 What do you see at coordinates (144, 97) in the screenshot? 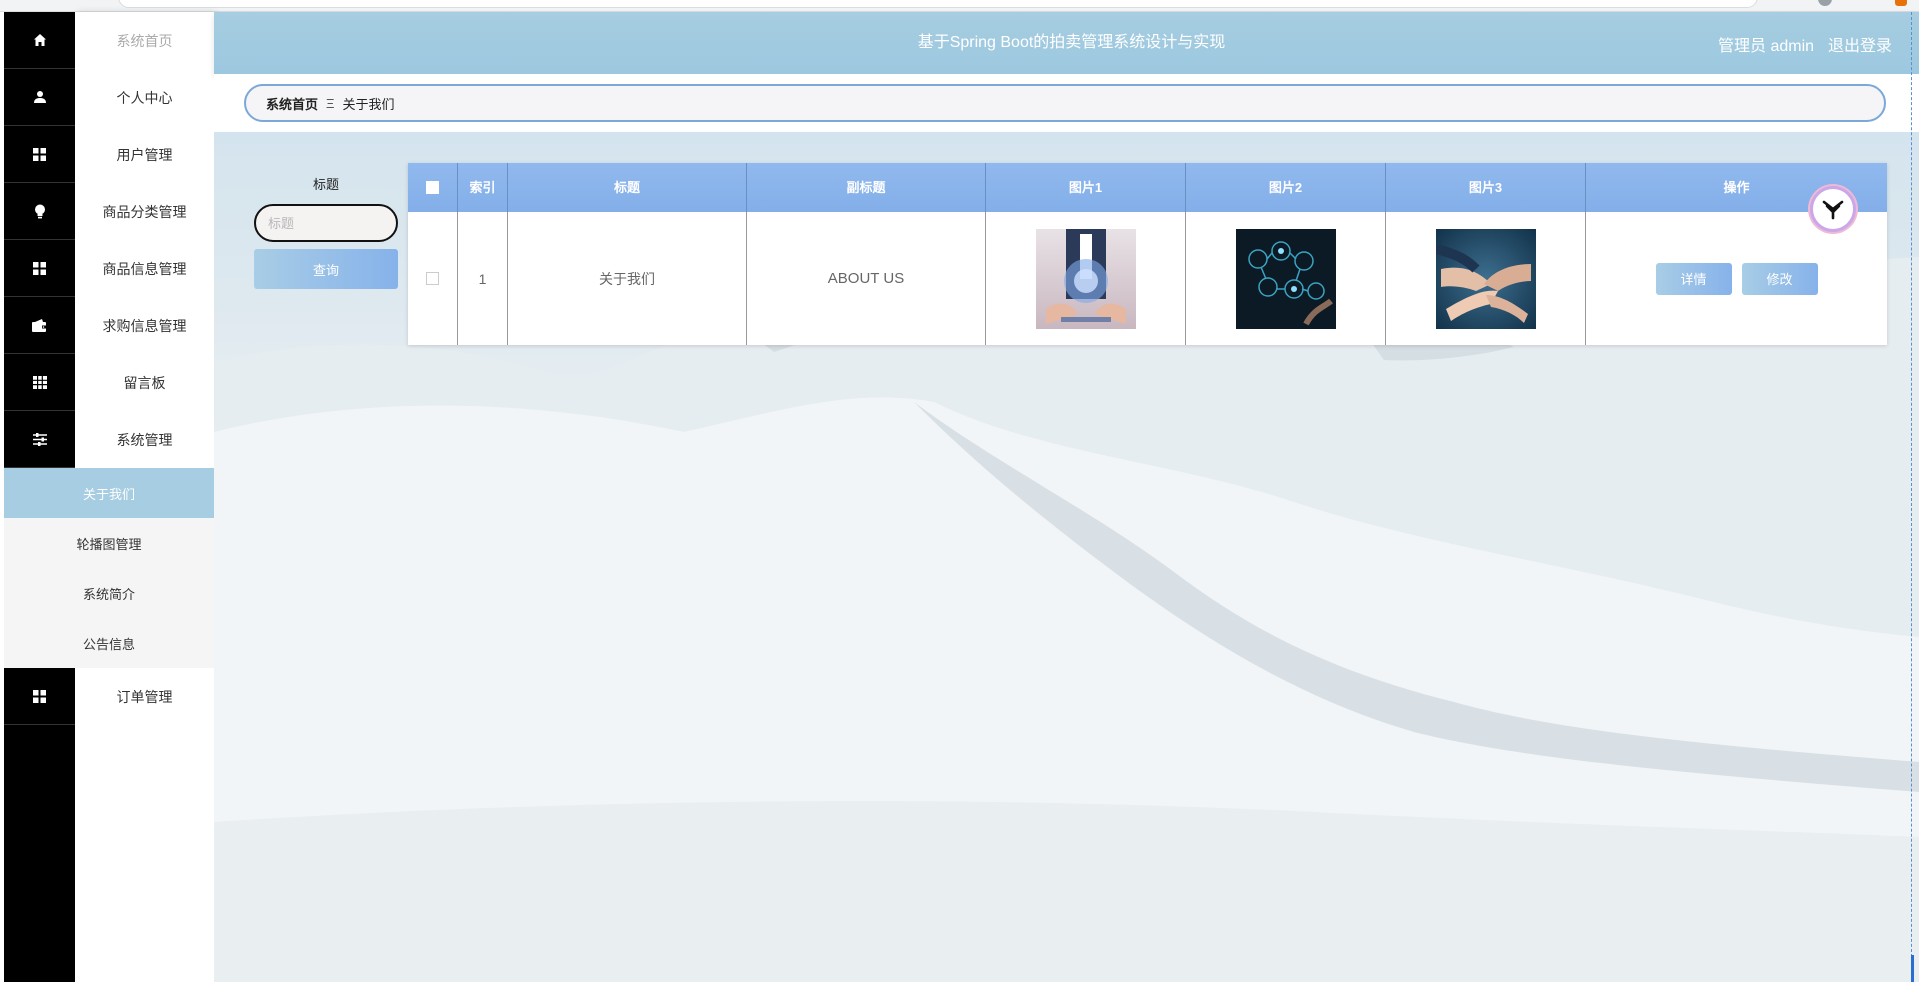
I see `sidebar-item-label: 个人中心` at bounding box center [144, 97].